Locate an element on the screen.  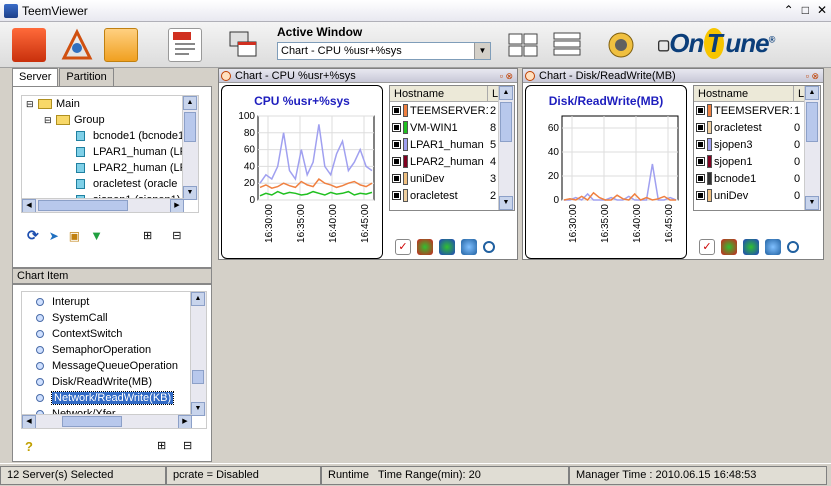
chart-item: ContextSwitch is located at coordinates (121, 334).